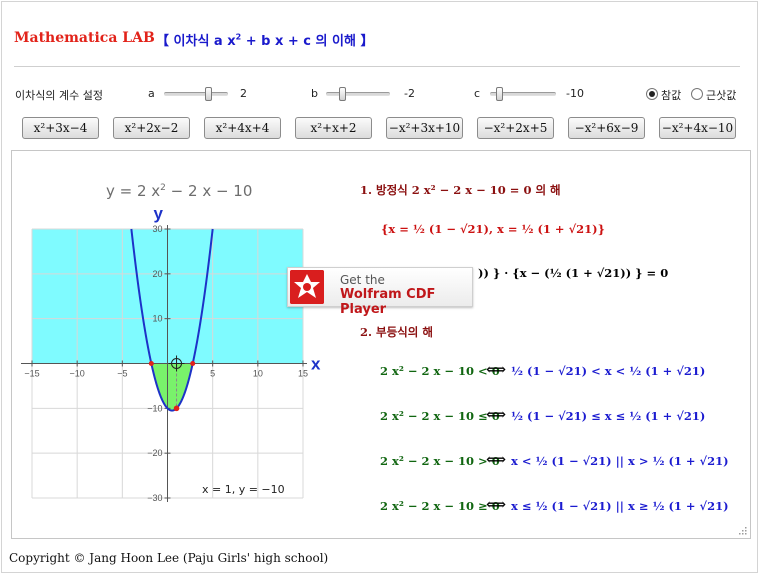 The height and width of the screenshot is (575, 760). I want to click on vertex-point, so click(176, 408).